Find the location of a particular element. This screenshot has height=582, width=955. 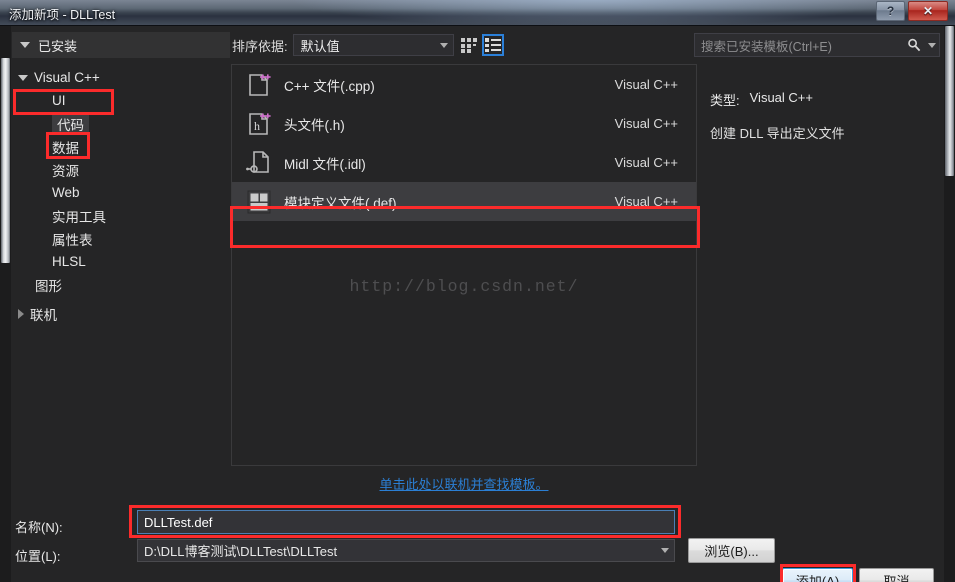

def-file-icon is located at coordinates (259, 201).